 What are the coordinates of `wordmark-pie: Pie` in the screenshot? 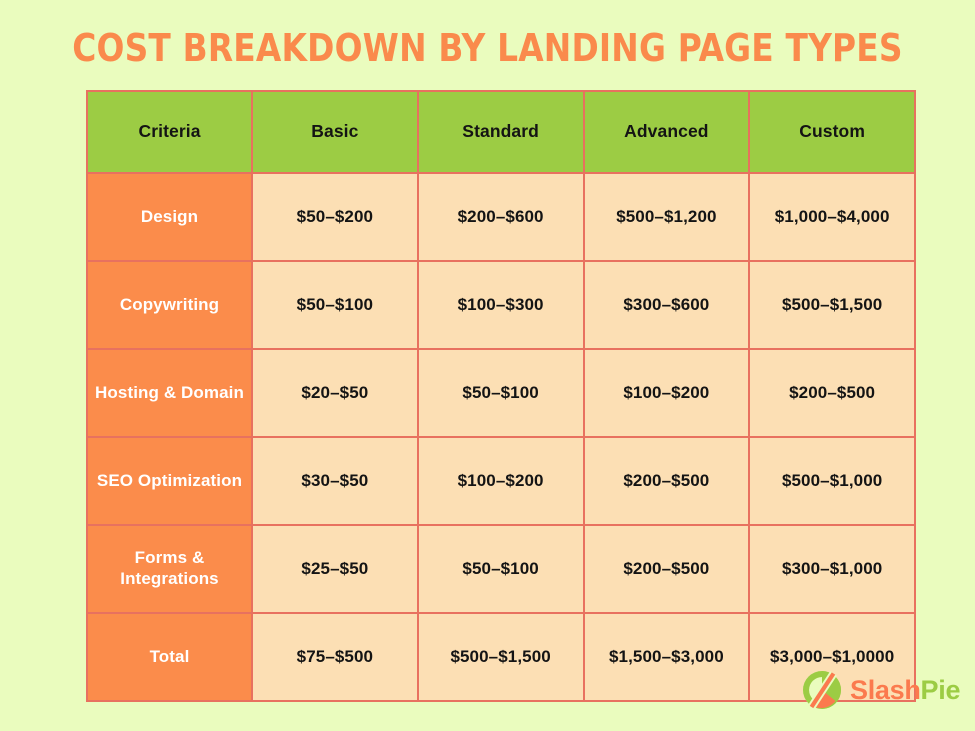 It's located at (940, 689).